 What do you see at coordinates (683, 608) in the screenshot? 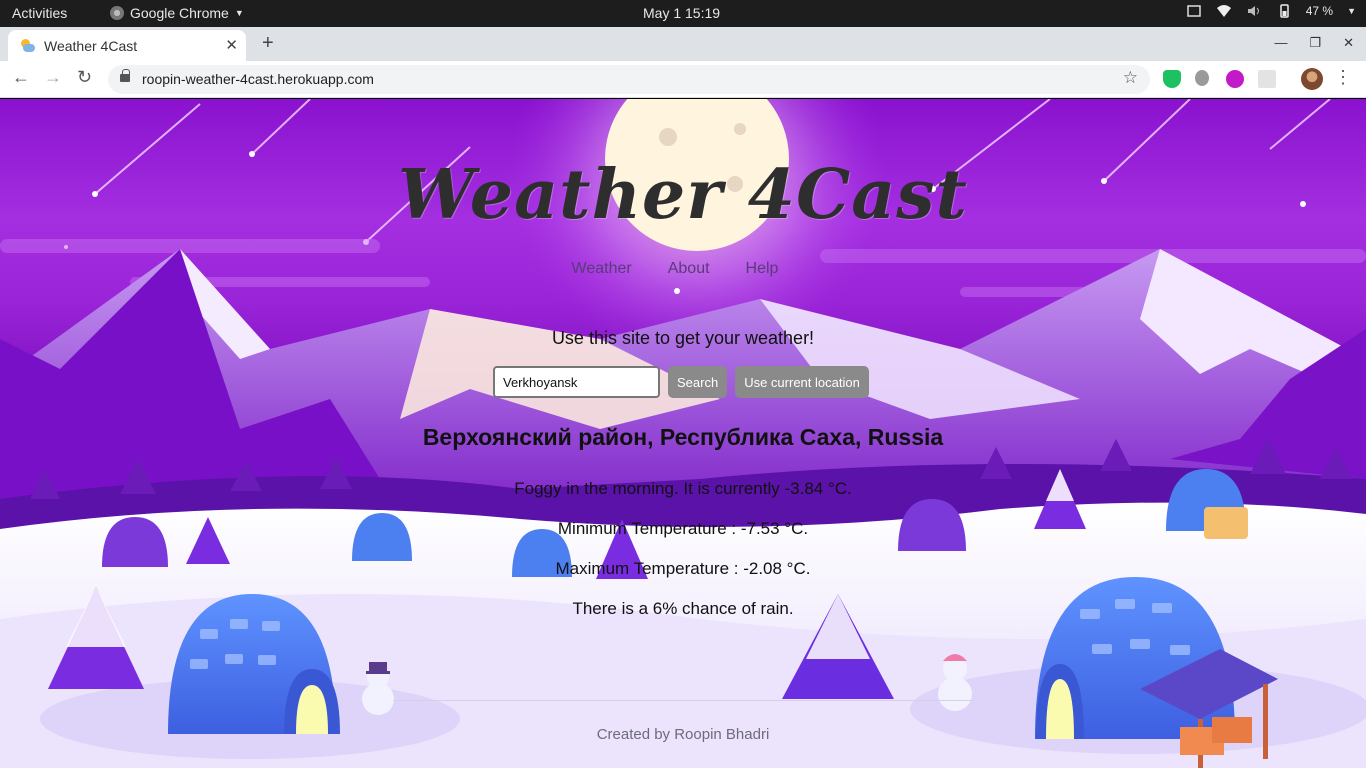
I see `forecast-rain-chance: There is a 6% chance of rain.` at bounding box center [683, 608].